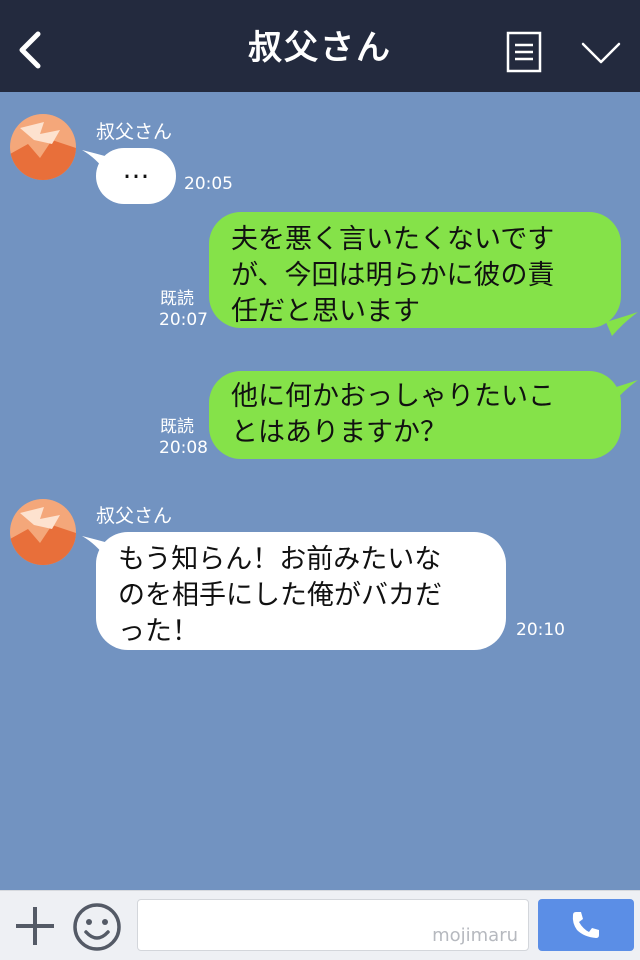 This screenshot has width=640, height=960. I want to click on message-time: 20:07, so click(183, 320).